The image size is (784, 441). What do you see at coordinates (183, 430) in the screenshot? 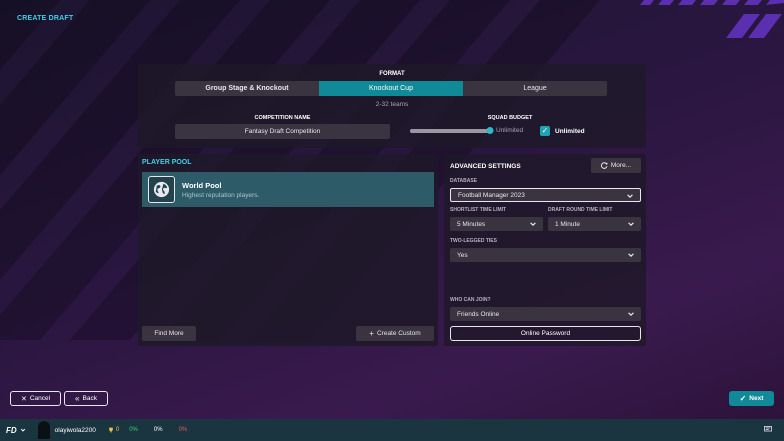
I see `stat-red: 0%` at bounding box center [183, 430].